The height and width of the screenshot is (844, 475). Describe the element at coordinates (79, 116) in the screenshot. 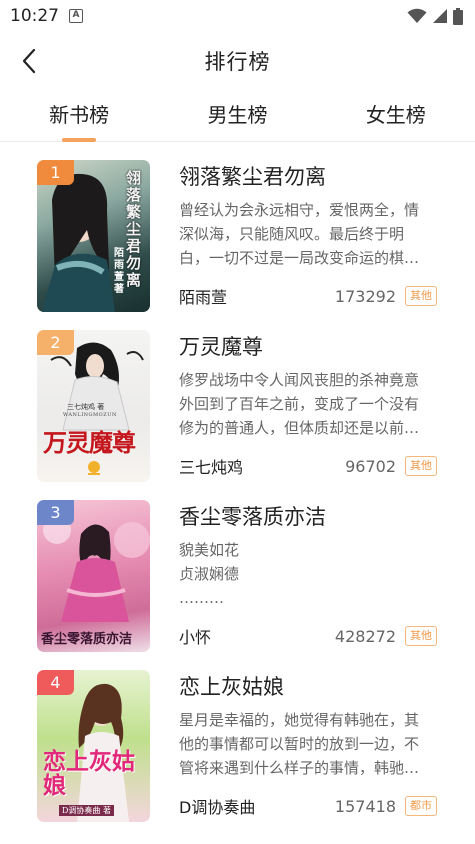

I see `tab-new-books: 新书榜` at that location.